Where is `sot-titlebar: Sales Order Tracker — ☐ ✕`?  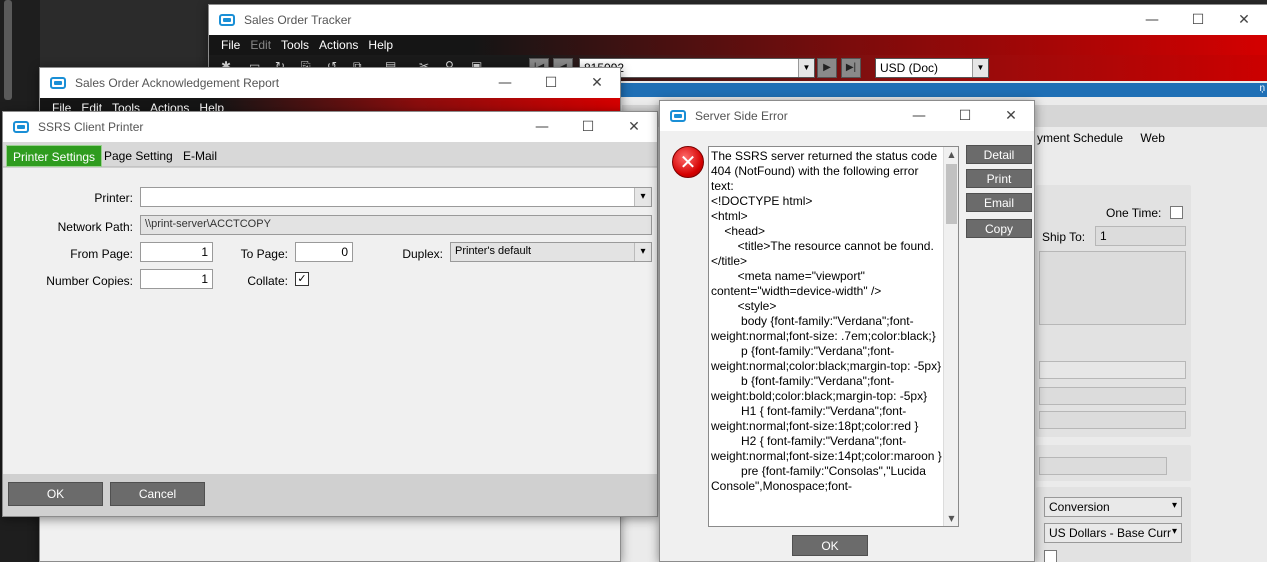
sot-titlebar: Sales Order Tracker — ☐ ✕ is located at coordinates (738, 20).